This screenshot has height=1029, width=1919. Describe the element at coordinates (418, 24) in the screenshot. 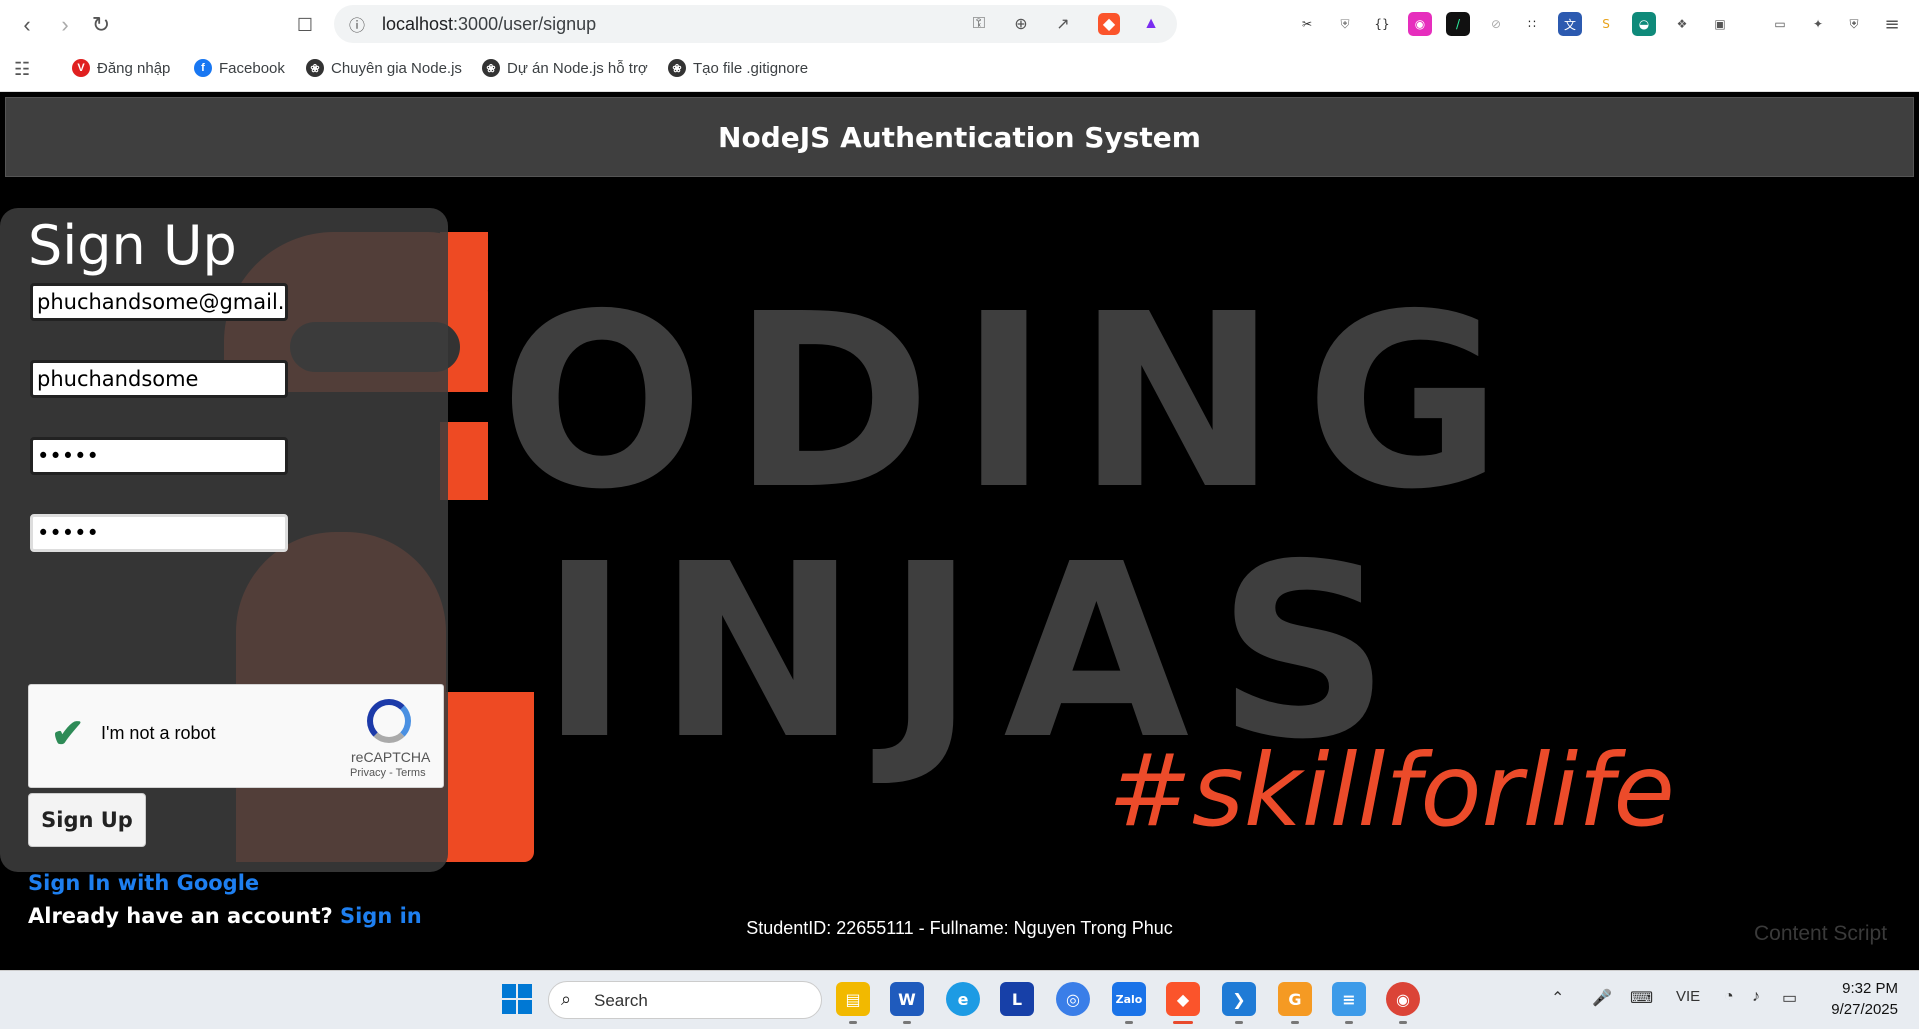

I see `url-host: localhost` at that location.